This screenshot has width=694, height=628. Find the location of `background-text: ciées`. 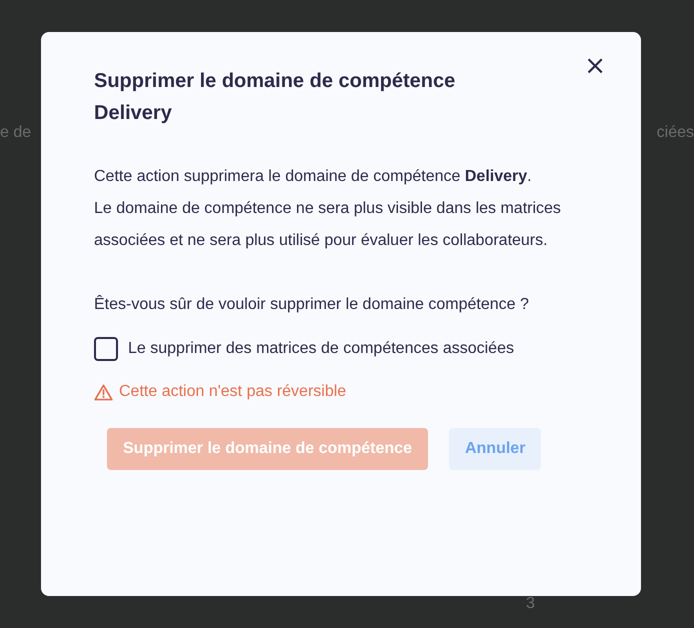

background-text: ciées is located at coordinates (675, 133).